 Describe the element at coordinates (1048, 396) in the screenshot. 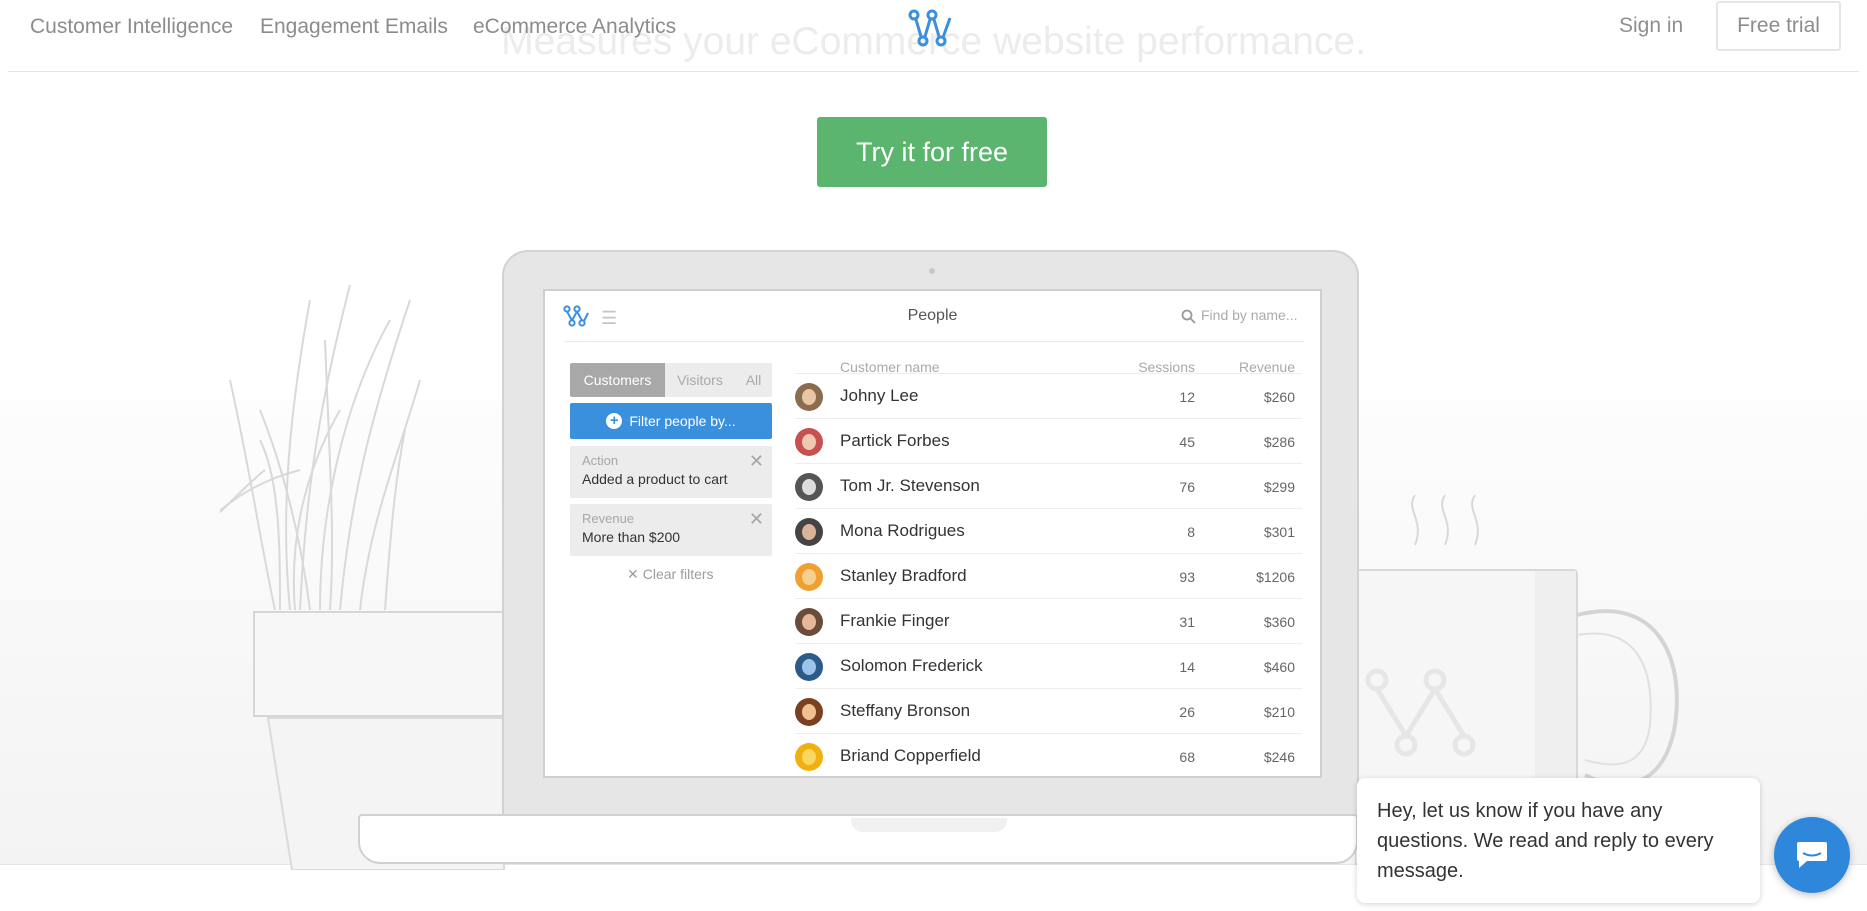

I see `table-row: Johny Lee 12 $260` at that location.